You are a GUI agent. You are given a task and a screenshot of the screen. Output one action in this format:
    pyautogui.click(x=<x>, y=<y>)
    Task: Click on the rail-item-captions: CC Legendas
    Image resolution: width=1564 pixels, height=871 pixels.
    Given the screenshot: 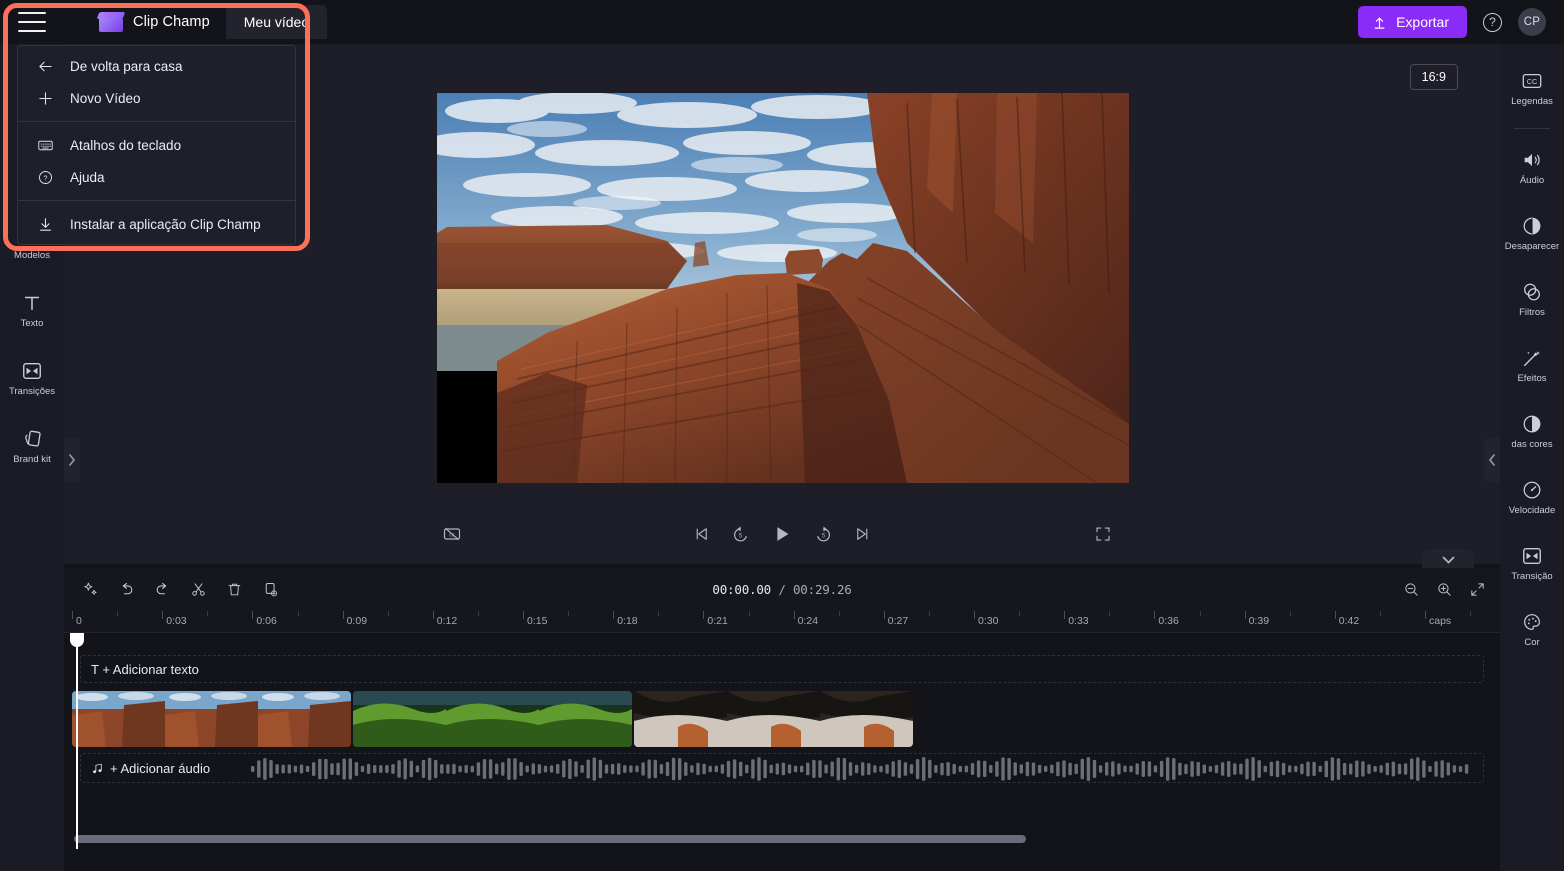 What is the action you would take?
    pyautogui.click(x=1532, y=89)
    